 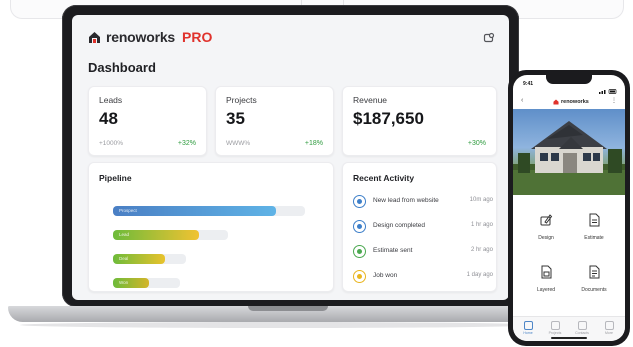 What do you see at coordinates (140, 37) in the screenshot?
I see `brand-name: renoworks` at bounding box center [140, 37].